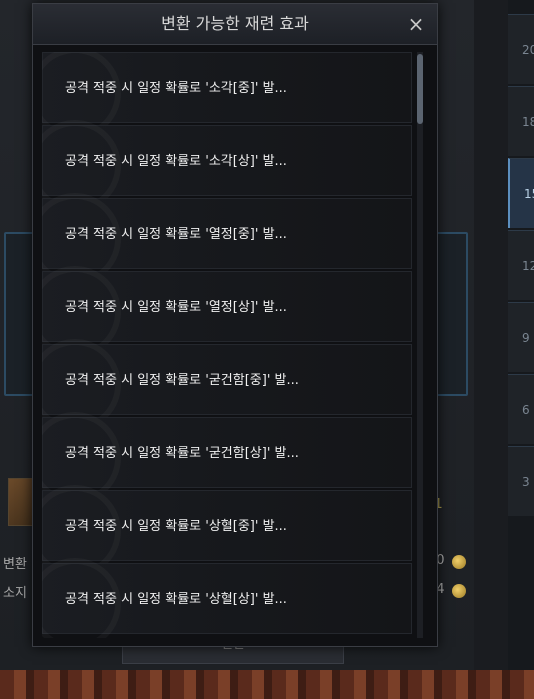 Image resolution: width=534 pixels, height=699 pixels. What do you see at coordinates (521, 337) in the screenshot?
I see `background-side-slot: 9` at bounding box center [521, 337].